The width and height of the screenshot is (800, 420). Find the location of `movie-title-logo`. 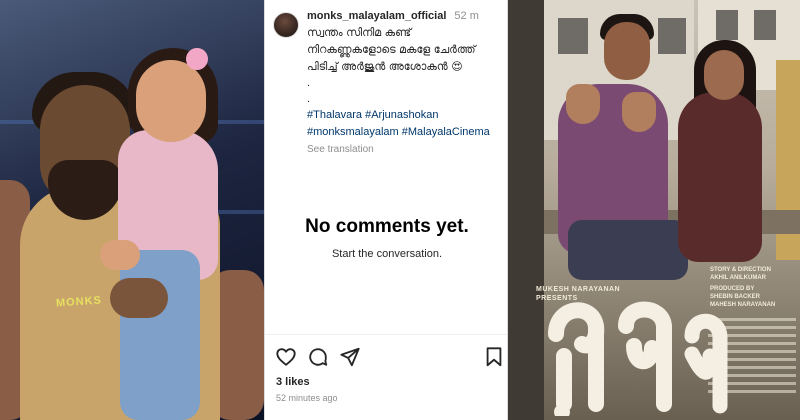

movie-title-logo is located at coordinates (638, 358).